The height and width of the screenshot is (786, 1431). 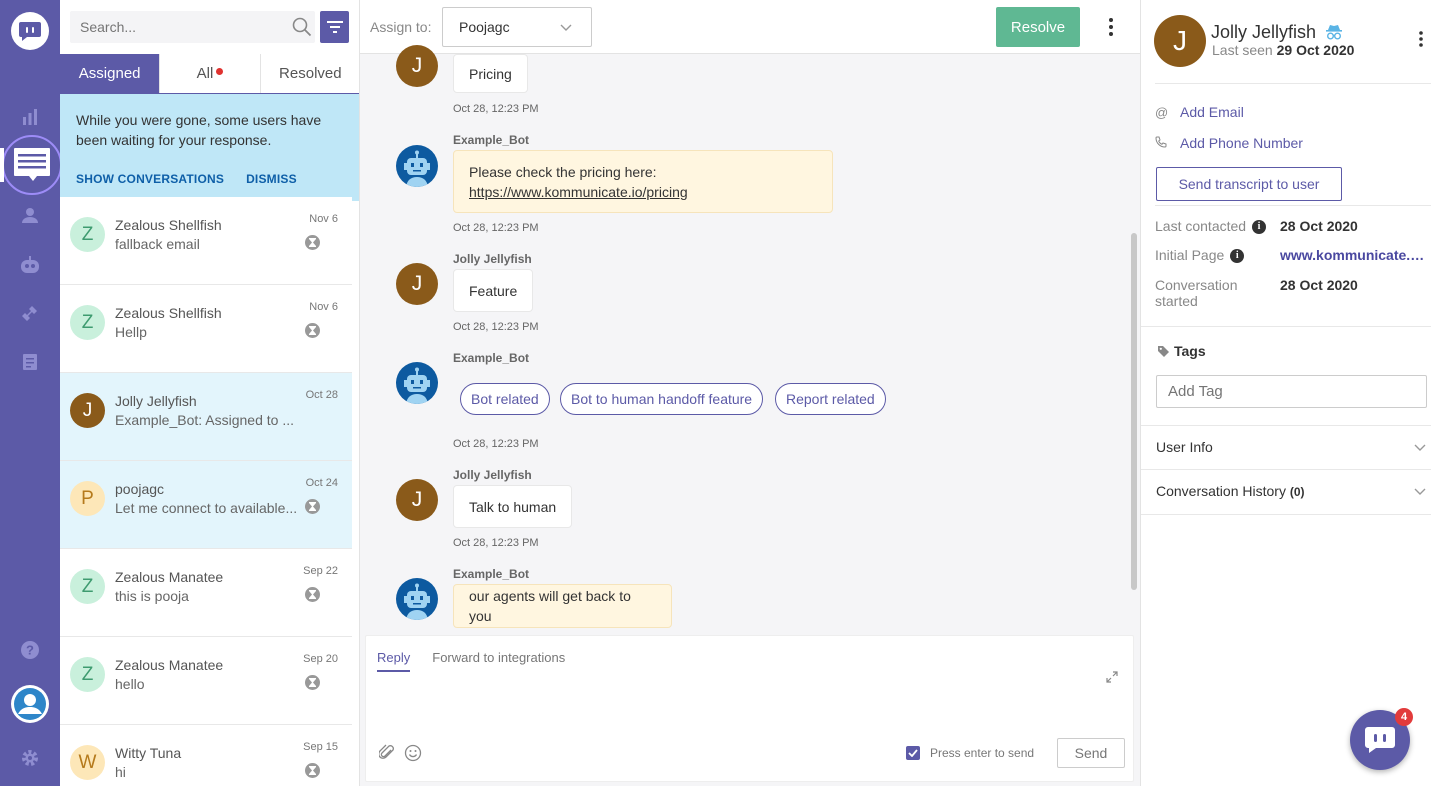 I want to click on tab-label: All, so click(x=205, y=73).